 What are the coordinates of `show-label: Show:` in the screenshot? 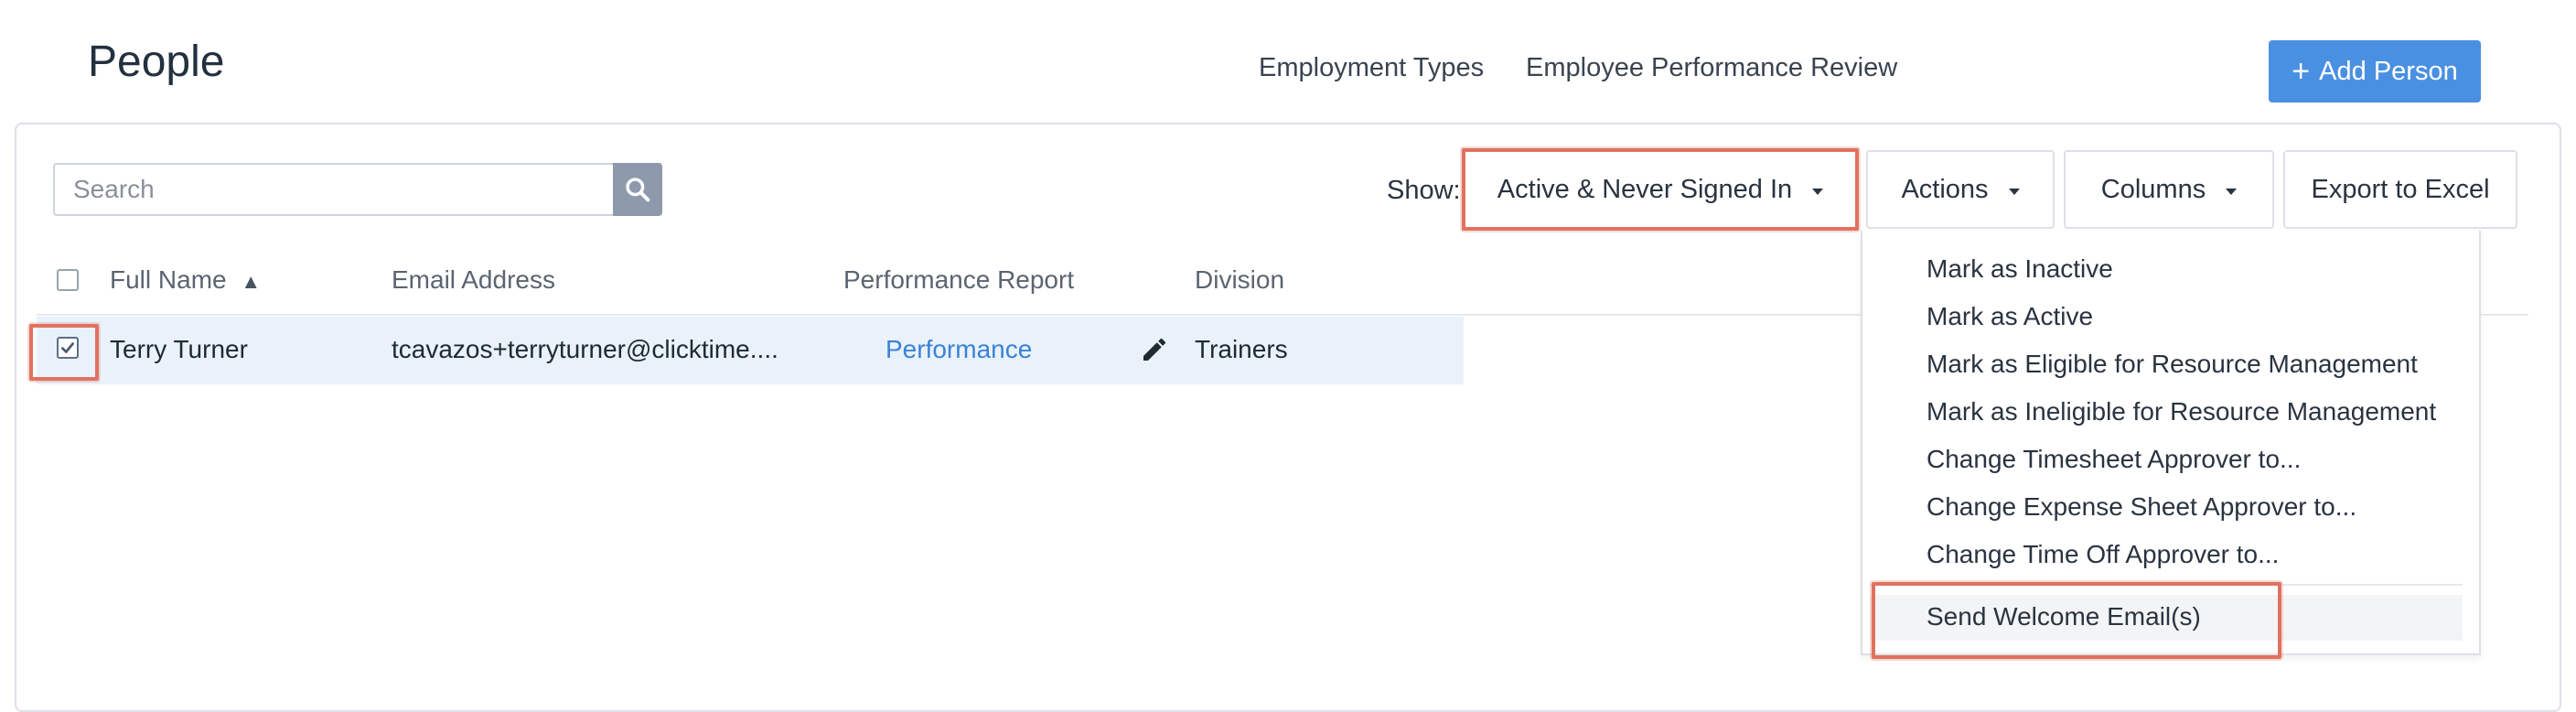 It's located at (1424, 190).